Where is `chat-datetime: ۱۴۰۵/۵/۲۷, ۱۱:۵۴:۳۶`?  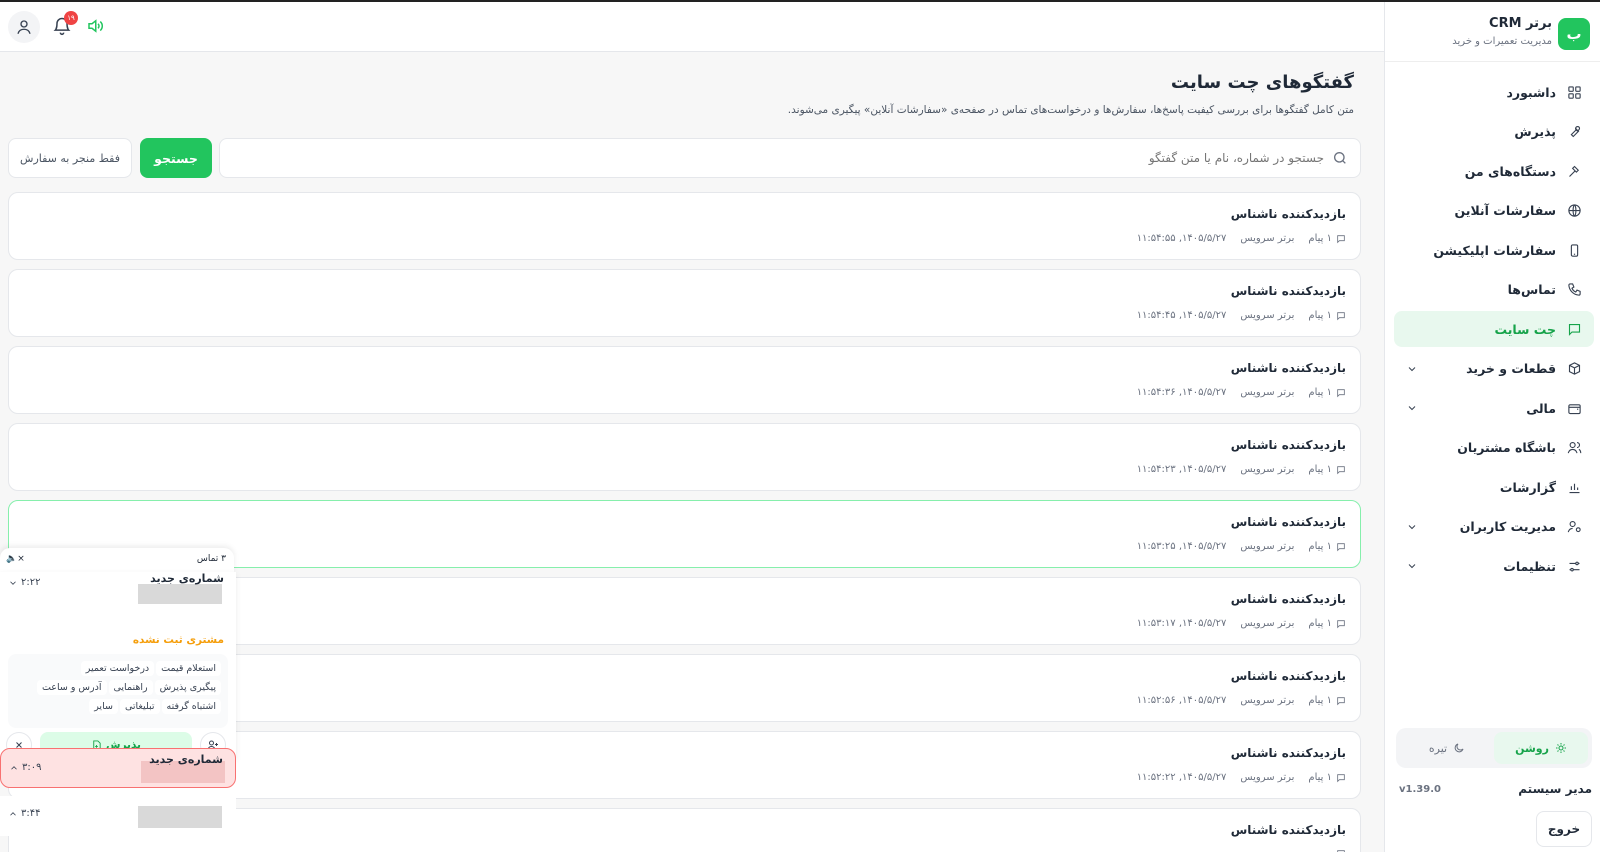 chat-datetime: ۱۴۰۵/۵/۲۷, ۱۱:۵۴:۳۶ is located at coordinates (1181, 392).